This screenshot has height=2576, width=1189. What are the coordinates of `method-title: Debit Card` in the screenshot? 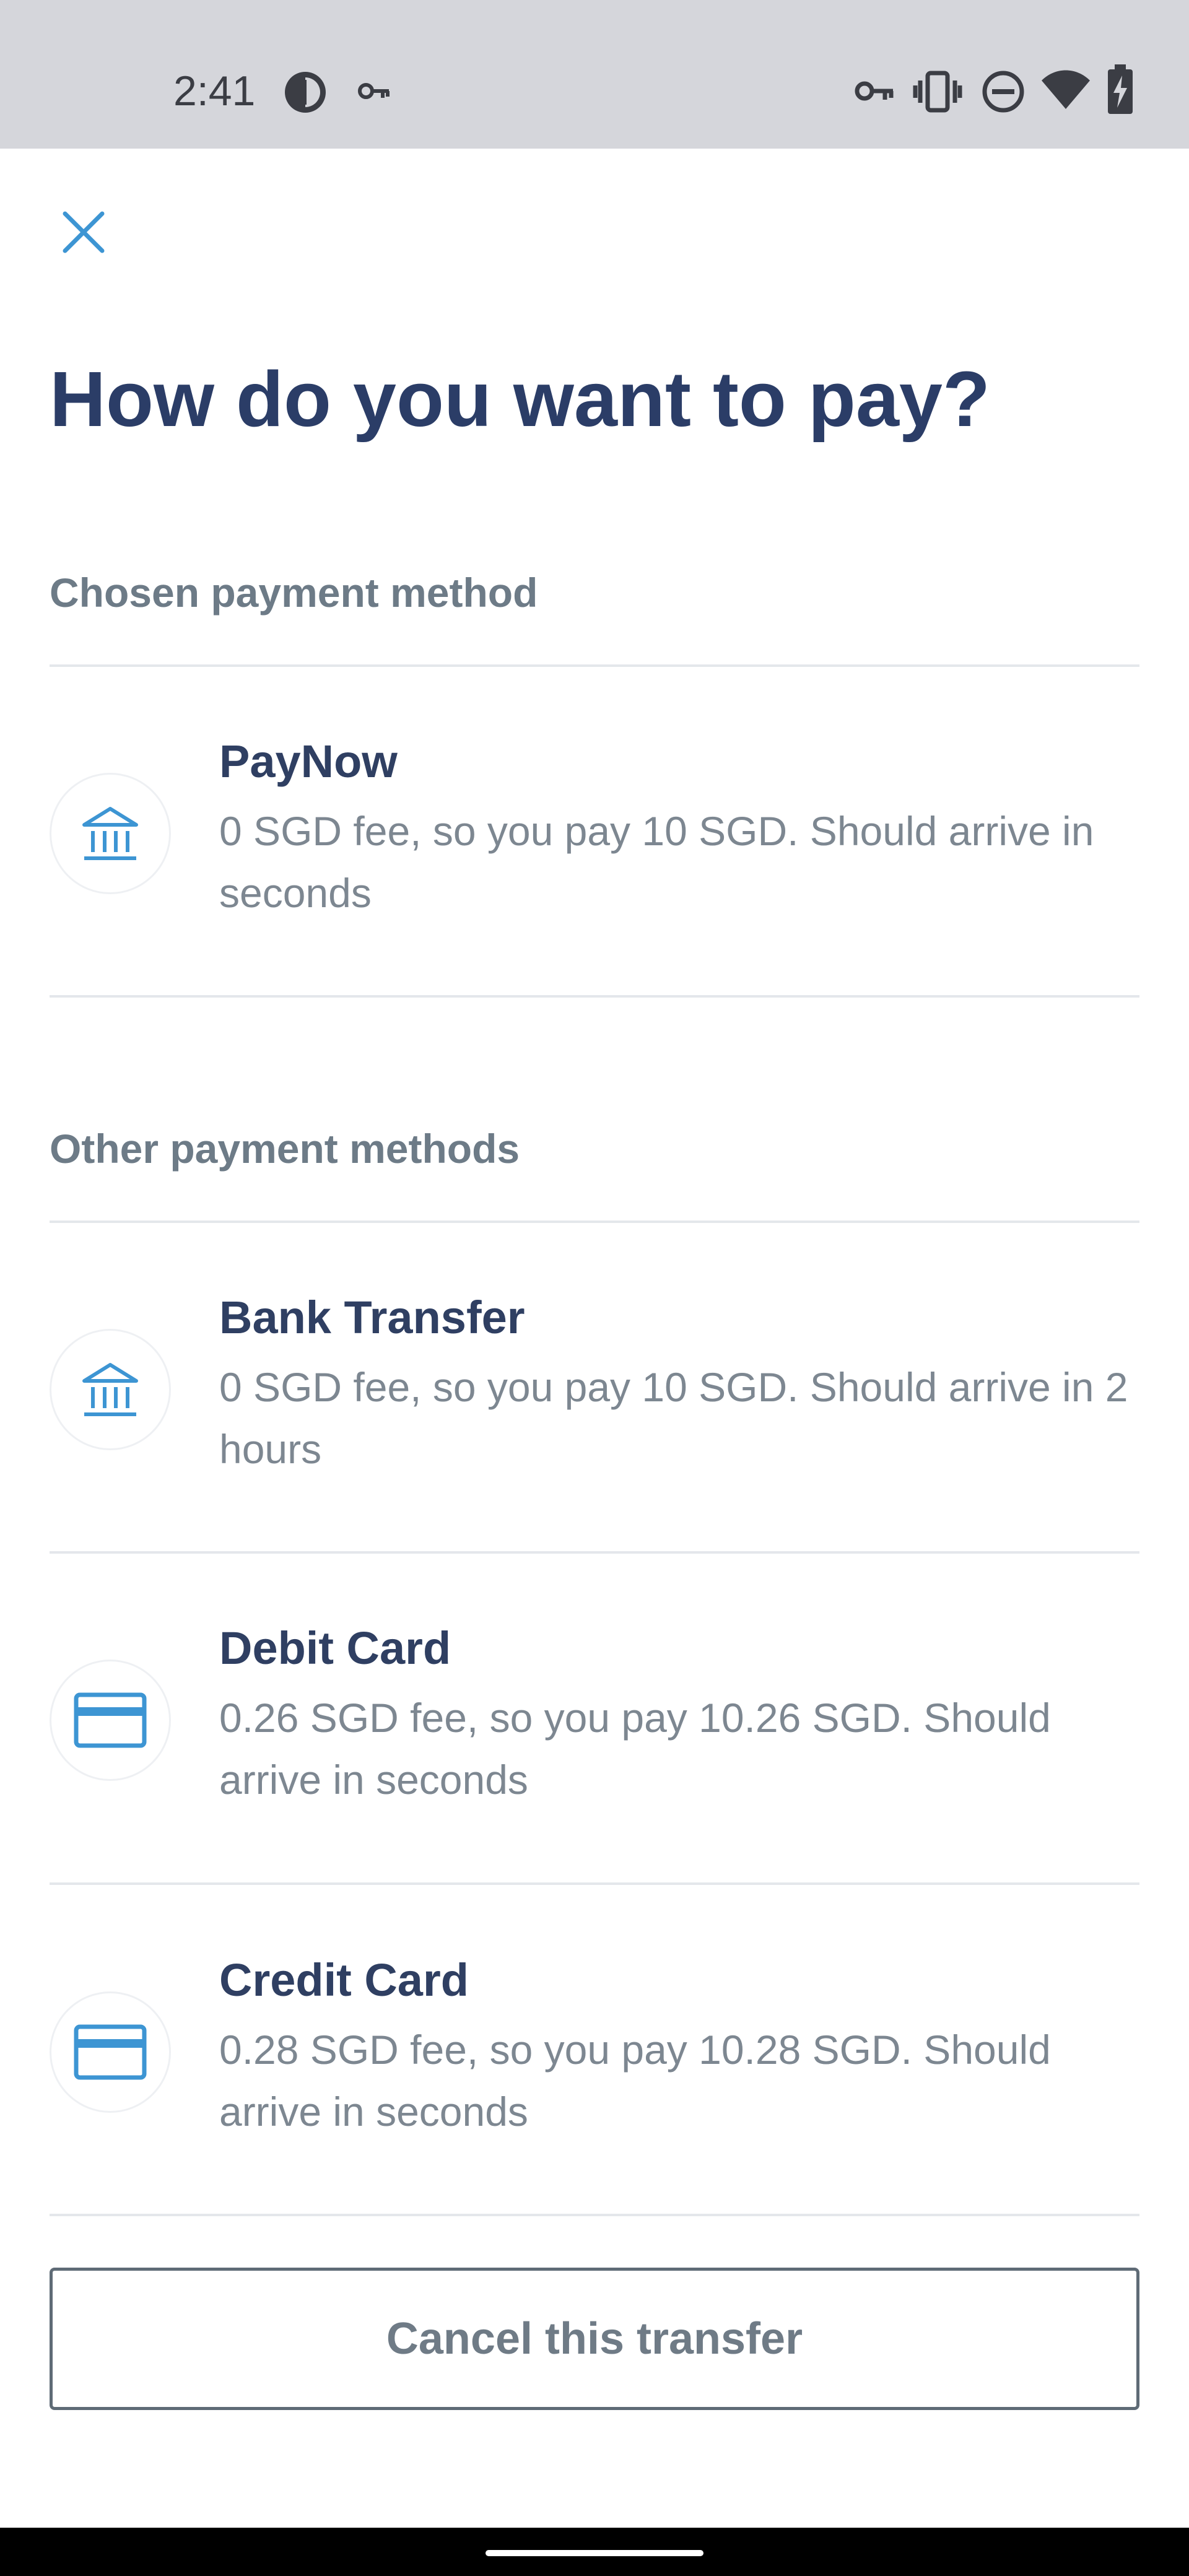 It's located at (335, 1648).